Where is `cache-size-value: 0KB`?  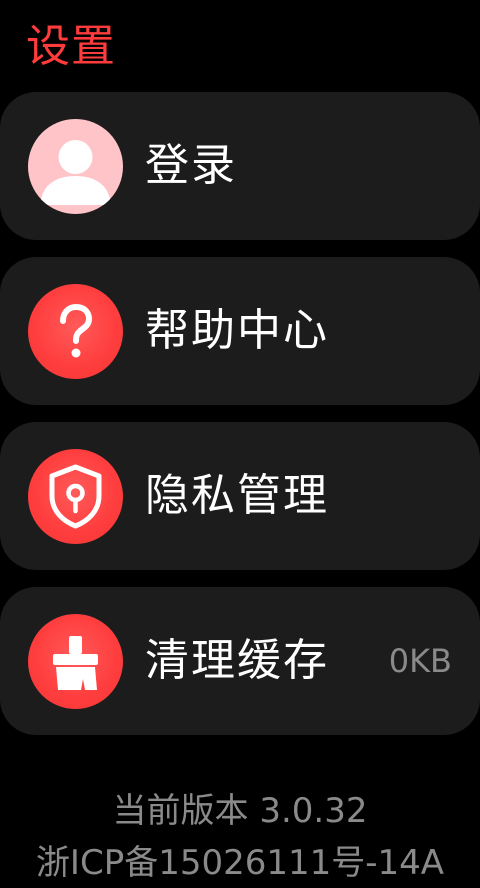 cache-size-value: 0KB is located at coordinates (420, 661).